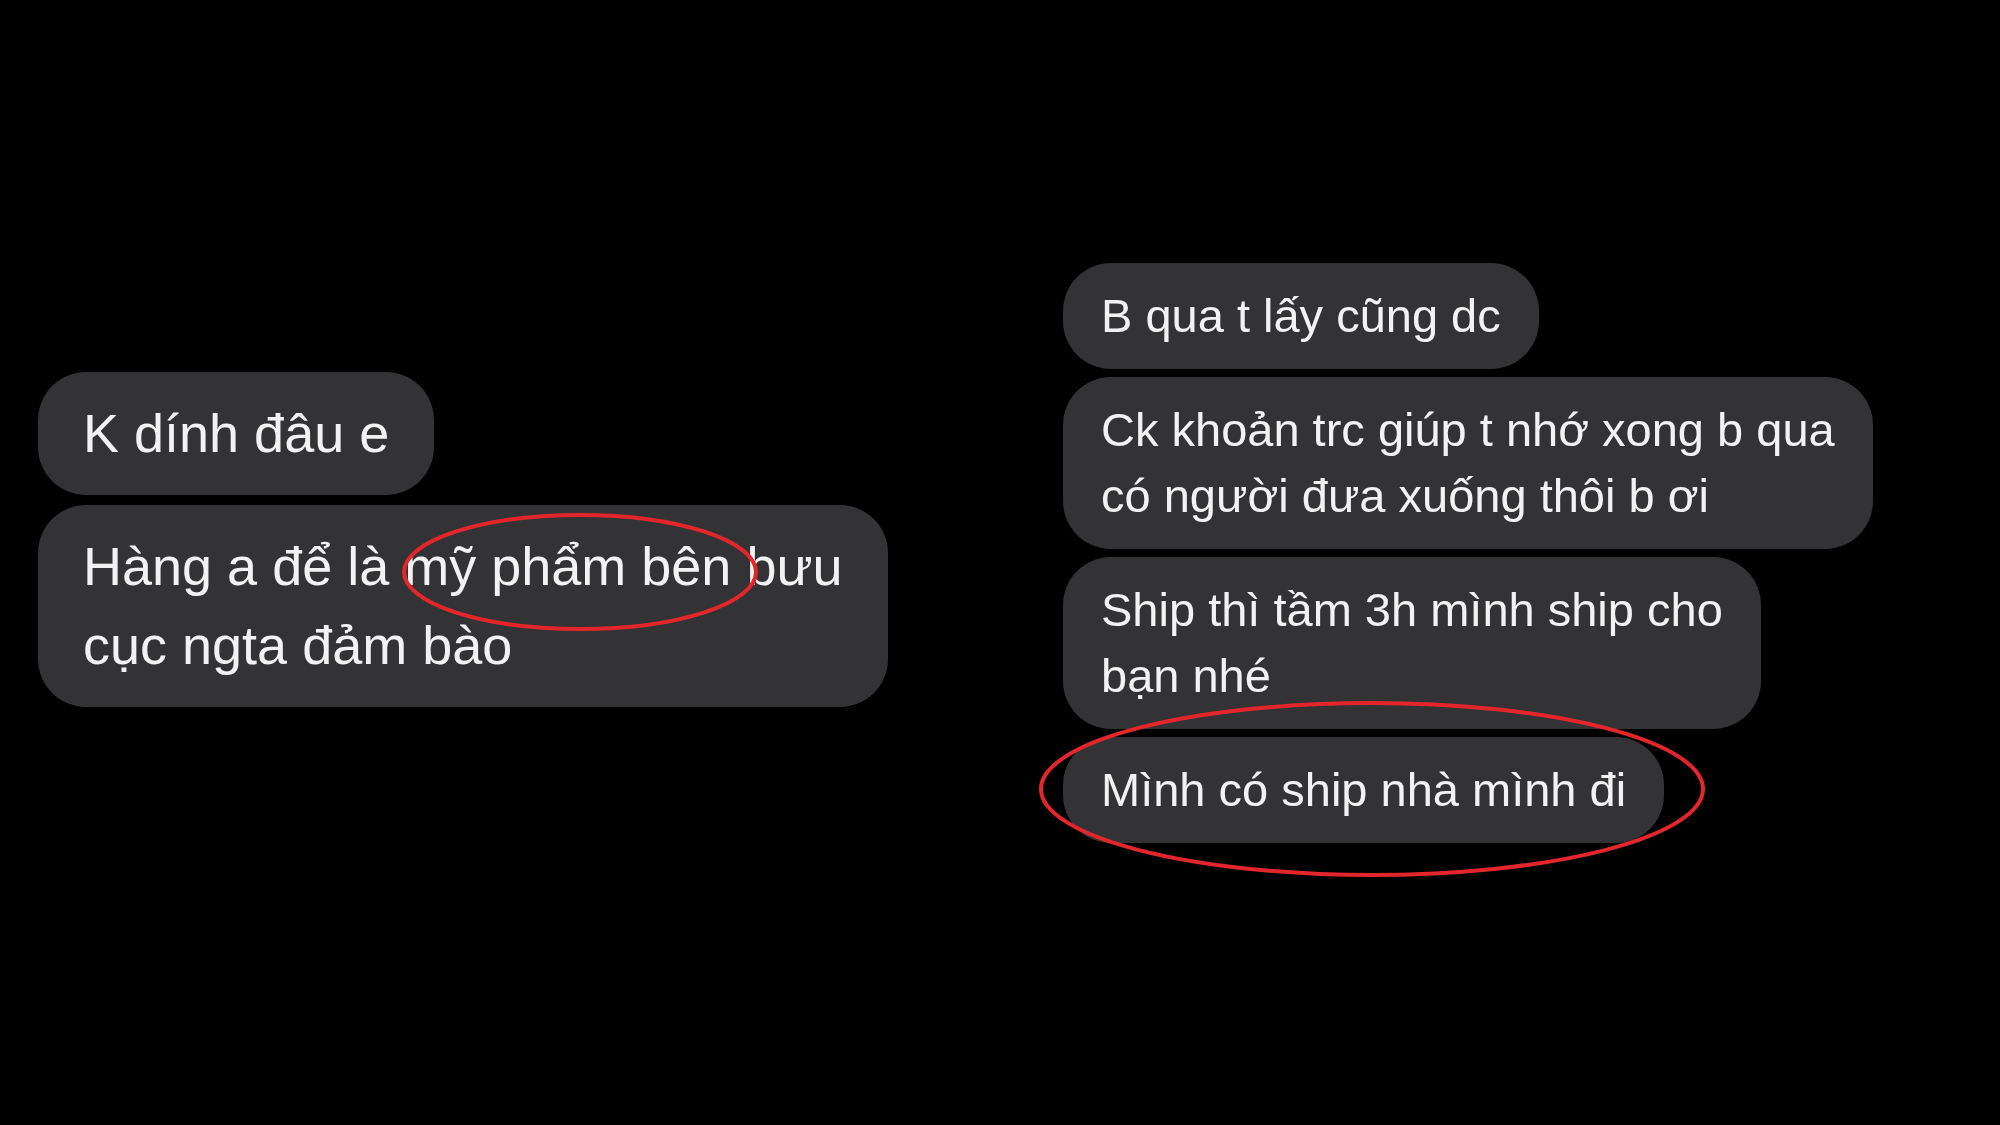  What do you see at coordinates (1468, 463) in the screenshot?
I see `message-bubble: Ck khoản trc giúp t nhớ xong b qua có người đưa xuống thôi b ơi` at bounding box center [1468, 463].